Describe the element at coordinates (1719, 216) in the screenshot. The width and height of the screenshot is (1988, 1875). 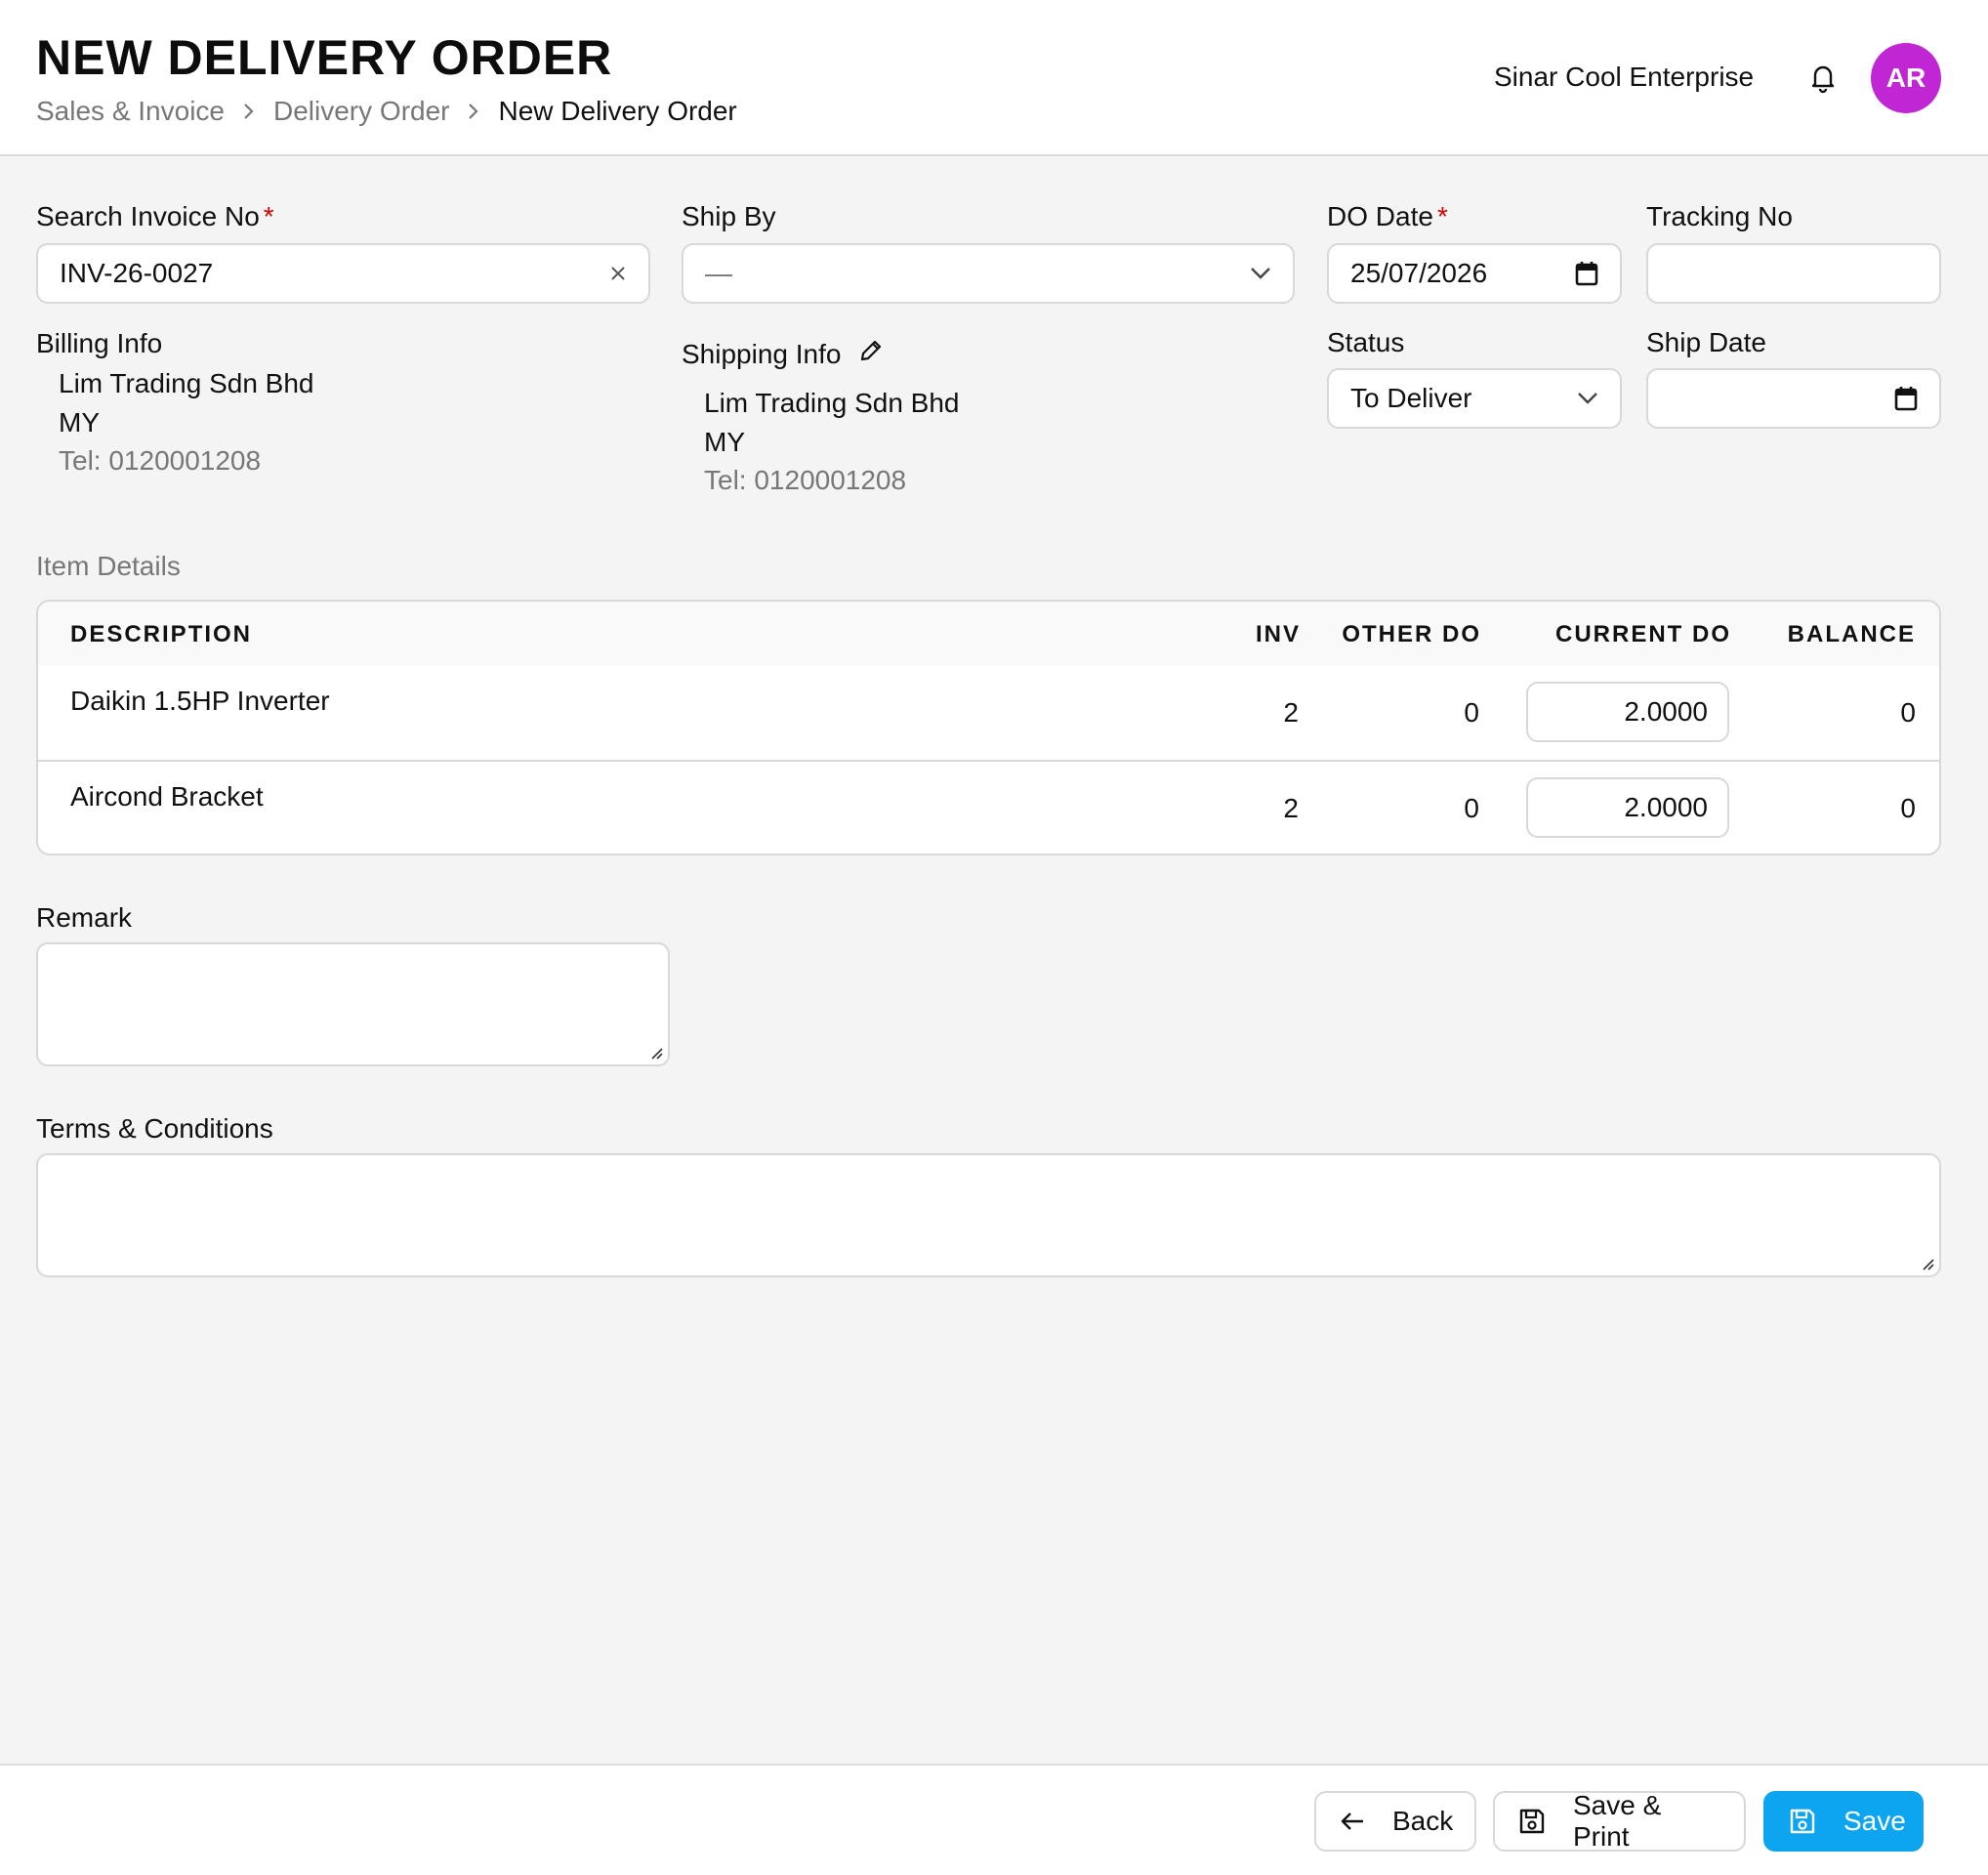
I see `tracking-no-label: Tracking No` at that location.